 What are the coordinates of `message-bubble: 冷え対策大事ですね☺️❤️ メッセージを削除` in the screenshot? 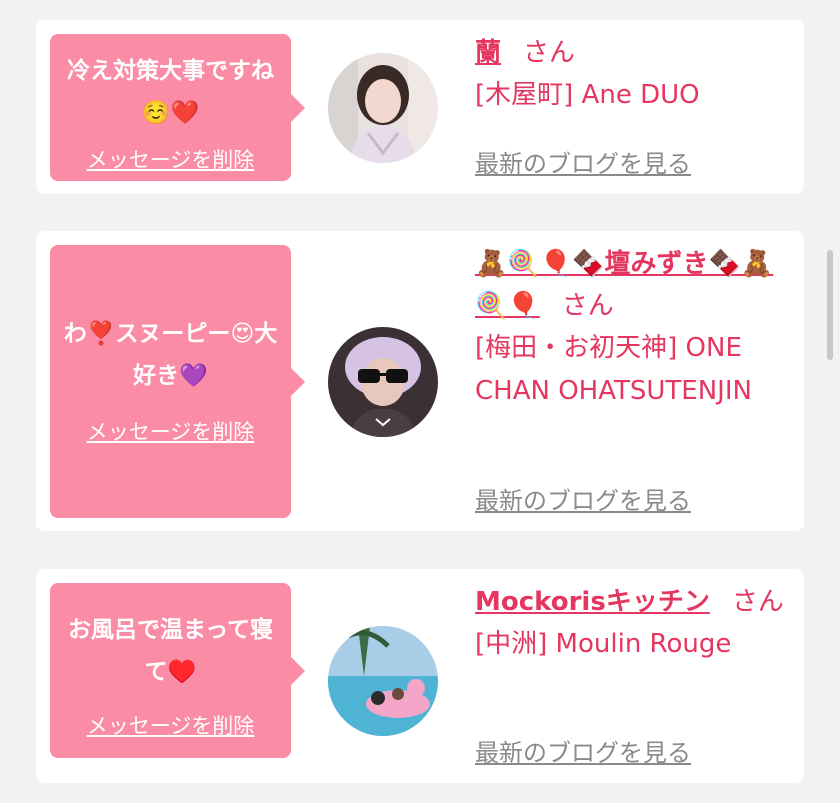 It's located at (177, 107).